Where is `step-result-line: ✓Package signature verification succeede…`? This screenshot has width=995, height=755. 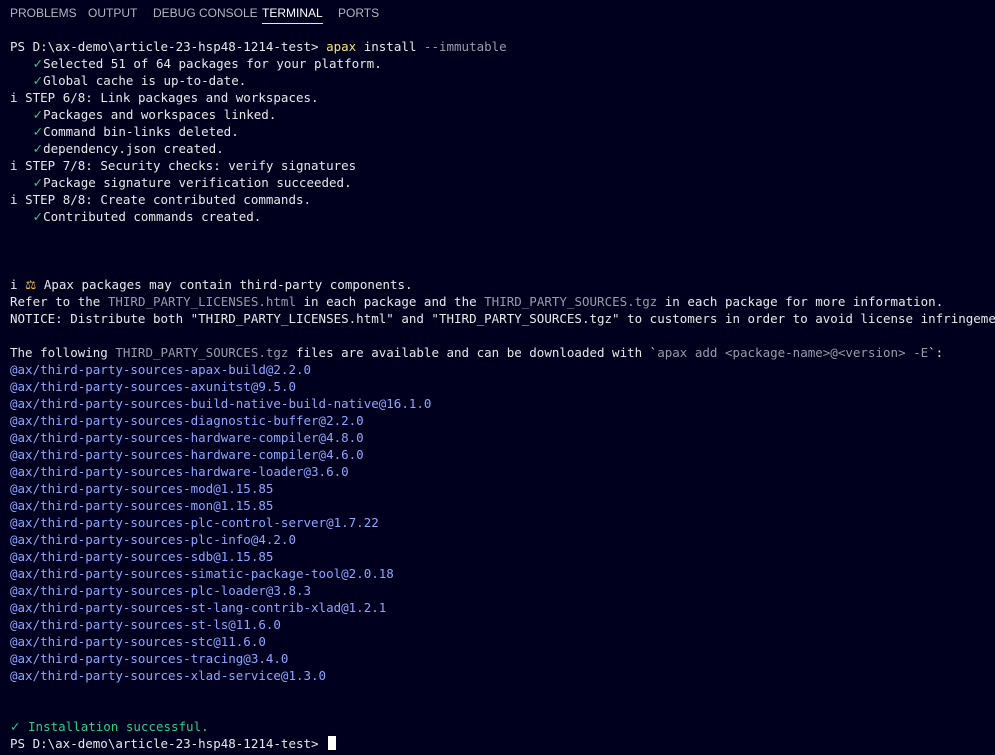 step-result-line: ✓Package signature verification succeede… is located at coordinates (181, 182).